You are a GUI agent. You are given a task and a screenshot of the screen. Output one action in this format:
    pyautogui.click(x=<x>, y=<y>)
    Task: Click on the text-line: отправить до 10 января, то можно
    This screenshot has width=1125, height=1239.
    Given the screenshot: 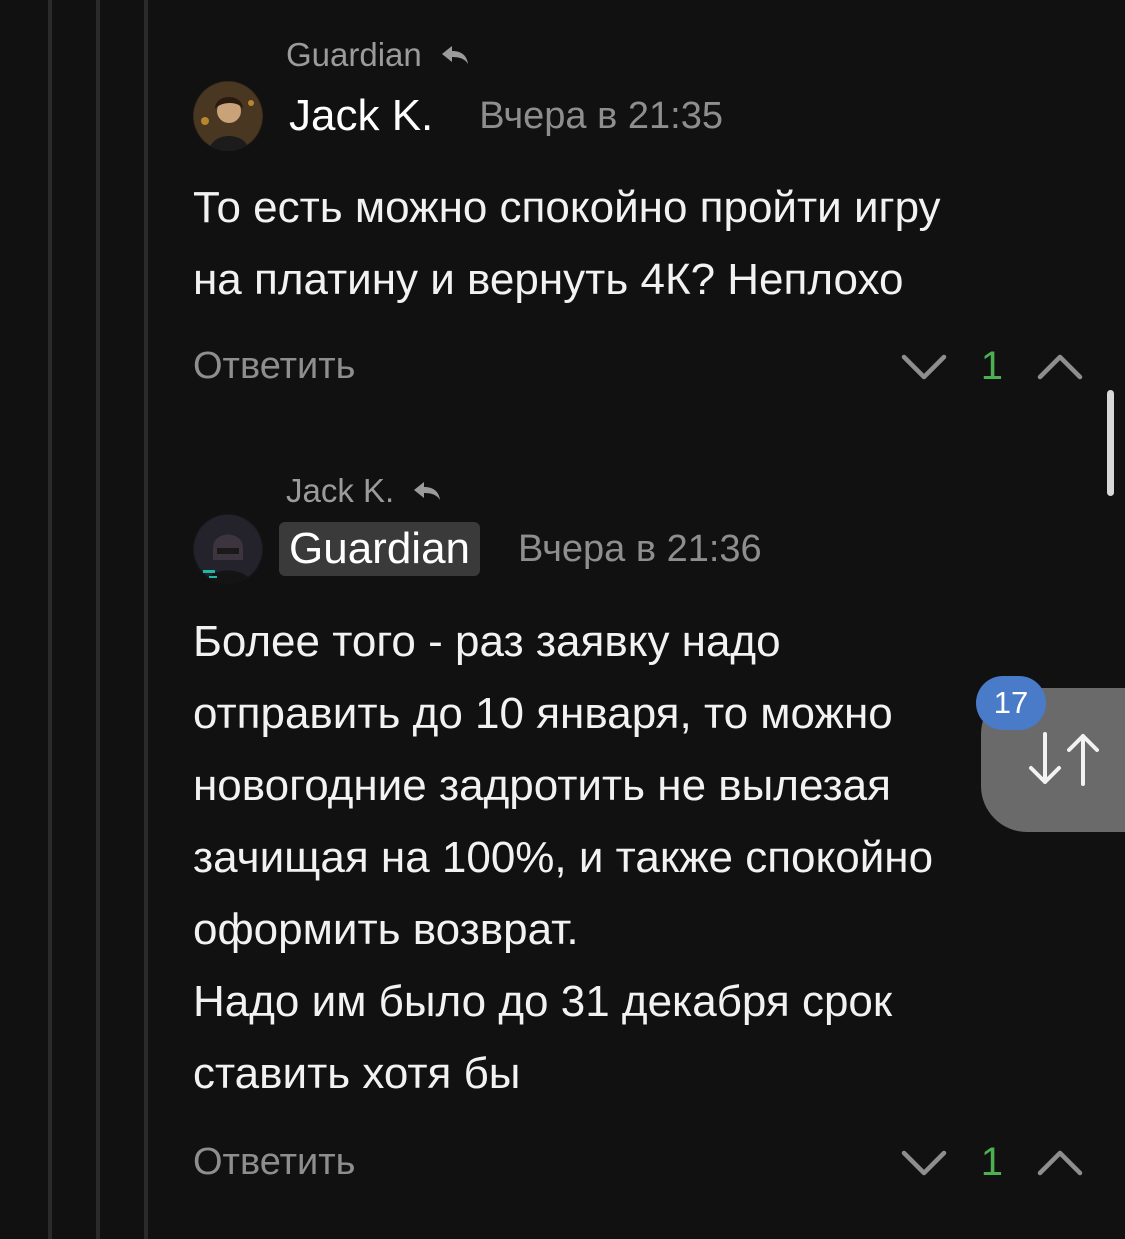 What is the action you would take?
    pyautogui.click(x=543, y=713)
    